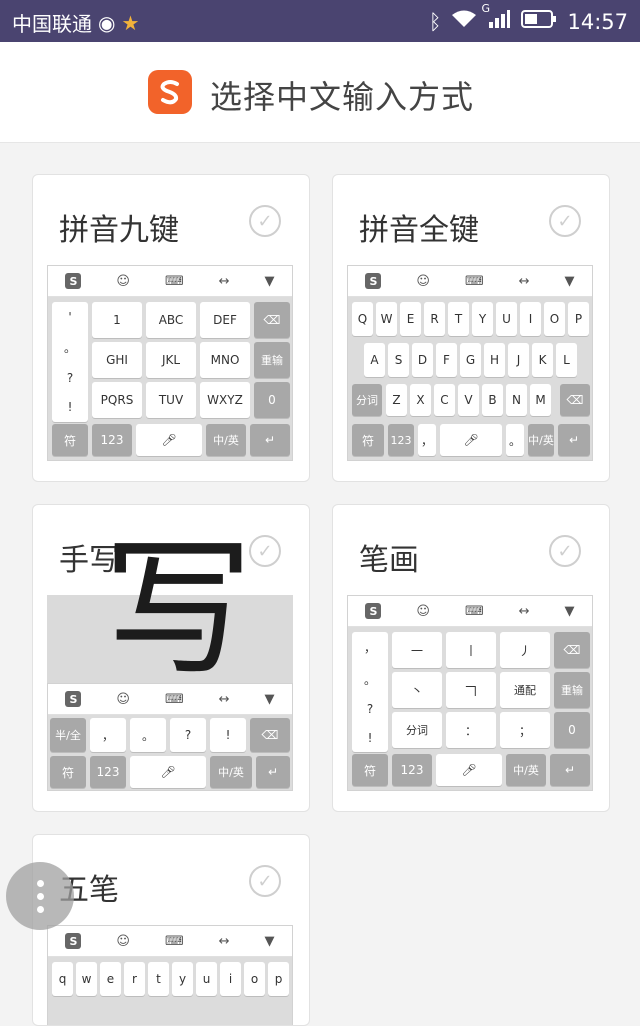 The width and height of the screenshot is (640, 1026). Describe the element at coordinates (171, 360) in the screenshot. I see `key: JKL` at that location.